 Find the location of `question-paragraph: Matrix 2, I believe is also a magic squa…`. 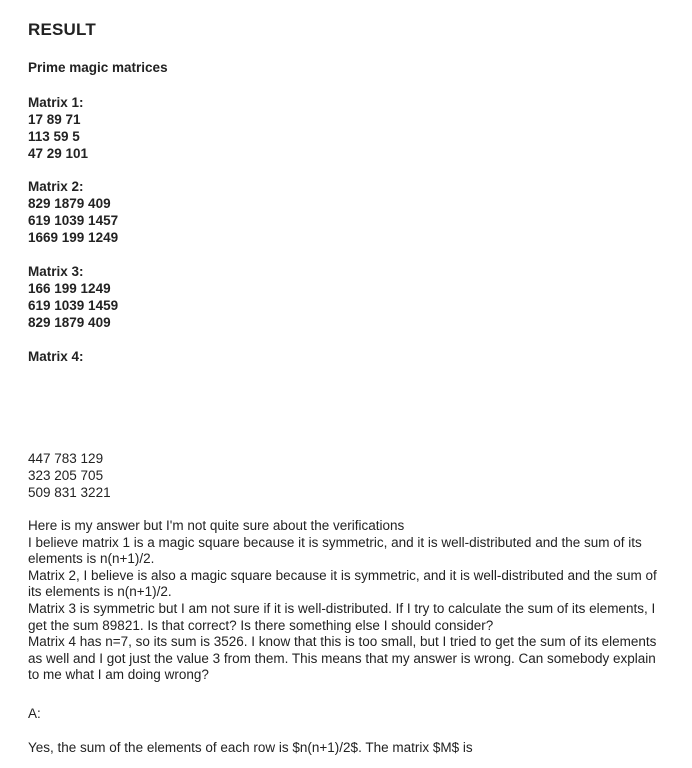

question-paragraph: Matrix 2, I believe is also a magic squa… is located at coordinates (342, 583).